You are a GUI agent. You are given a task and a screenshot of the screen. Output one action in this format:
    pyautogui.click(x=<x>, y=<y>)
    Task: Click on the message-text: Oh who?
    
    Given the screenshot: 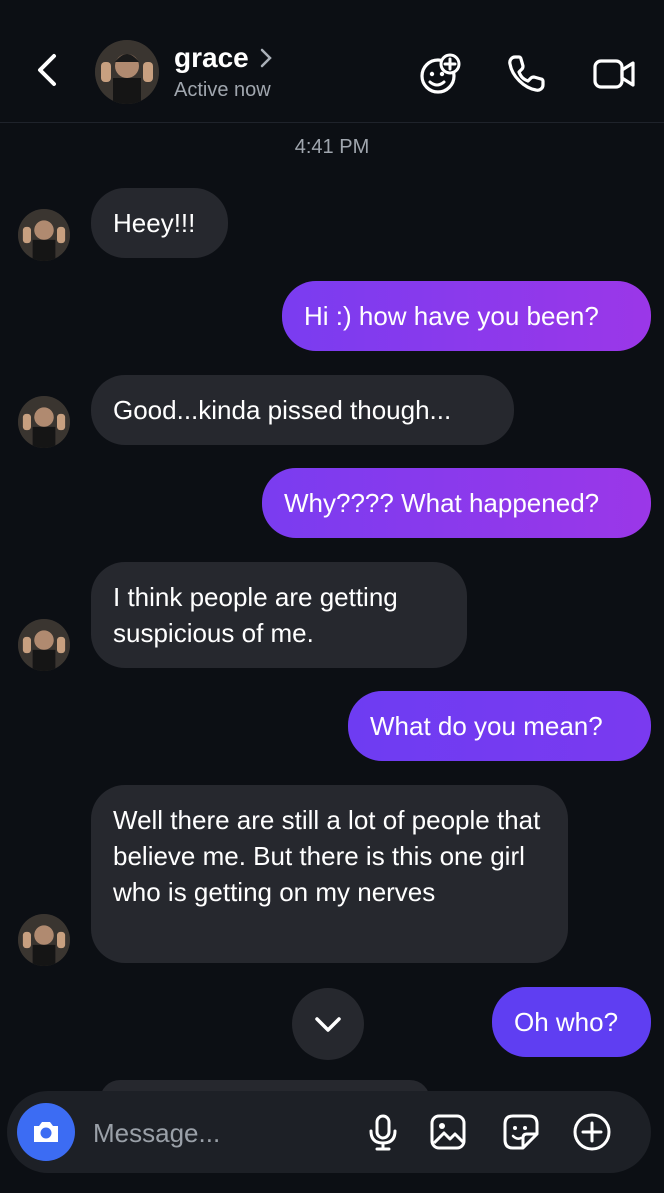 What is the action you would take?
    pyautogui.click(x=566, y=1022)
    